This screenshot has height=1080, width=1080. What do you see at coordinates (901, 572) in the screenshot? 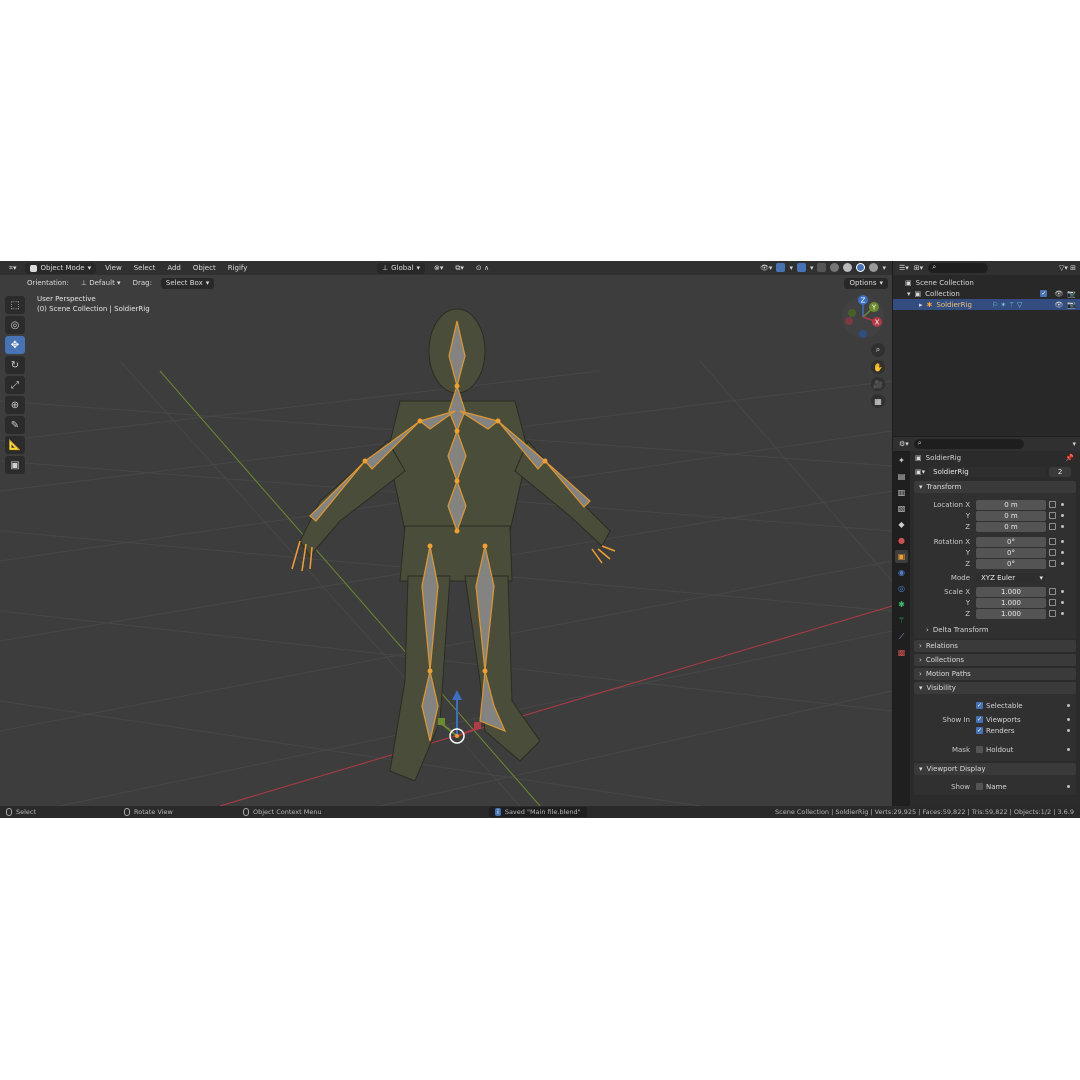
I see `modifier-tab-icon: ◉` at bounding box center [901, 572].